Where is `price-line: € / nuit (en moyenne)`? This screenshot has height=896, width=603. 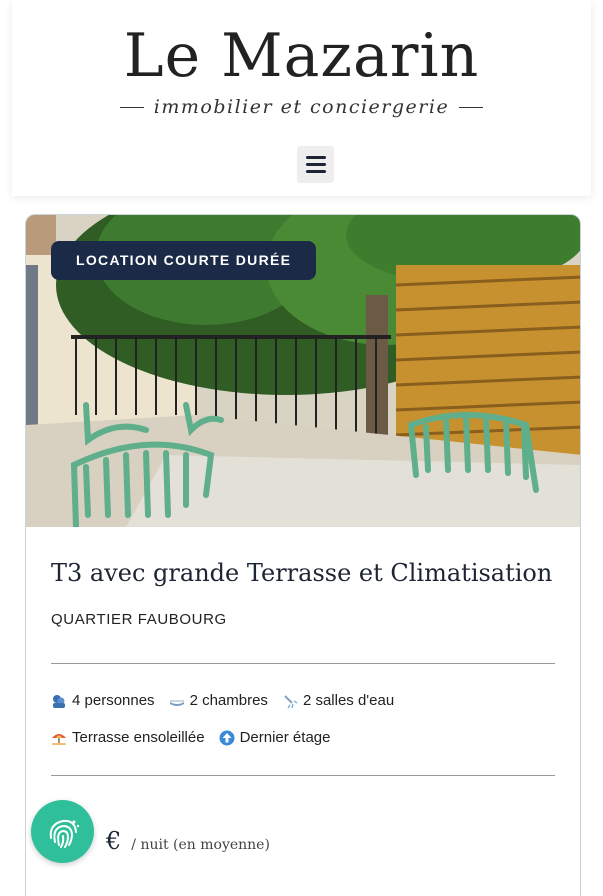
price-line: € / nuit (en moyenne) is located at coordinates (188, 841).